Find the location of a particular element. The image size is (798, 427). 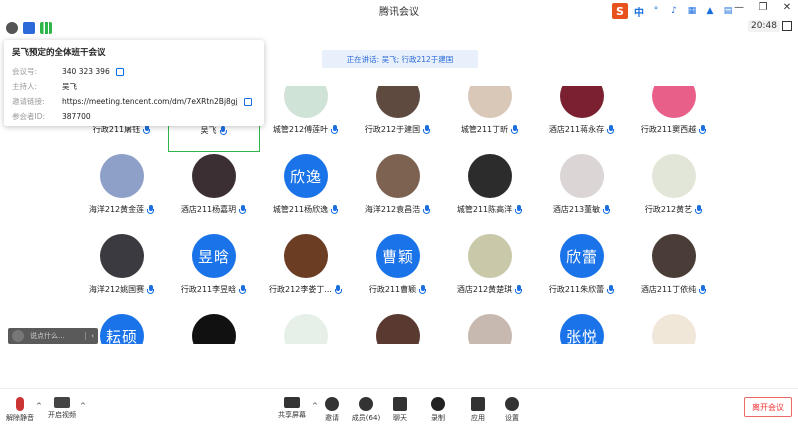

participant-tile: 张悦 is located at coordinates (582, 328).